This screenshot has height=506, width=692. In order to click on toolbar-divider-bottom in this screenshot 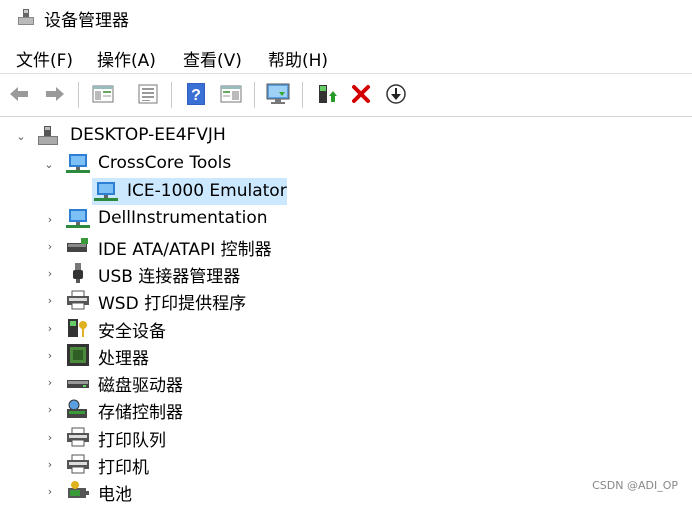, I will do `click(346, 116)`.